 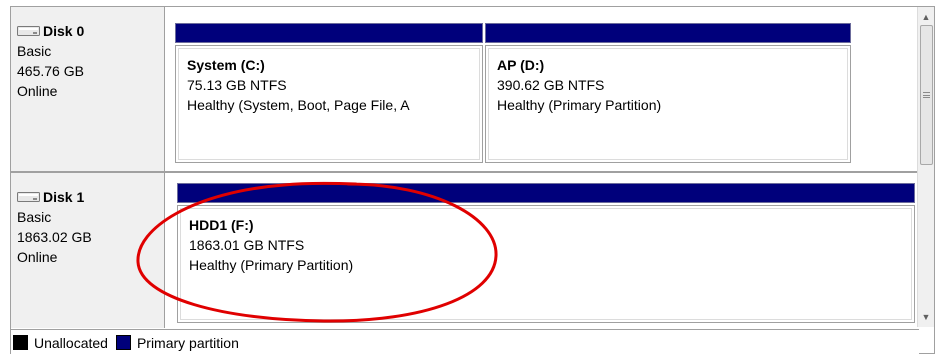 I want to click on disk-name: Disk 0, so click(x=64, y=31).